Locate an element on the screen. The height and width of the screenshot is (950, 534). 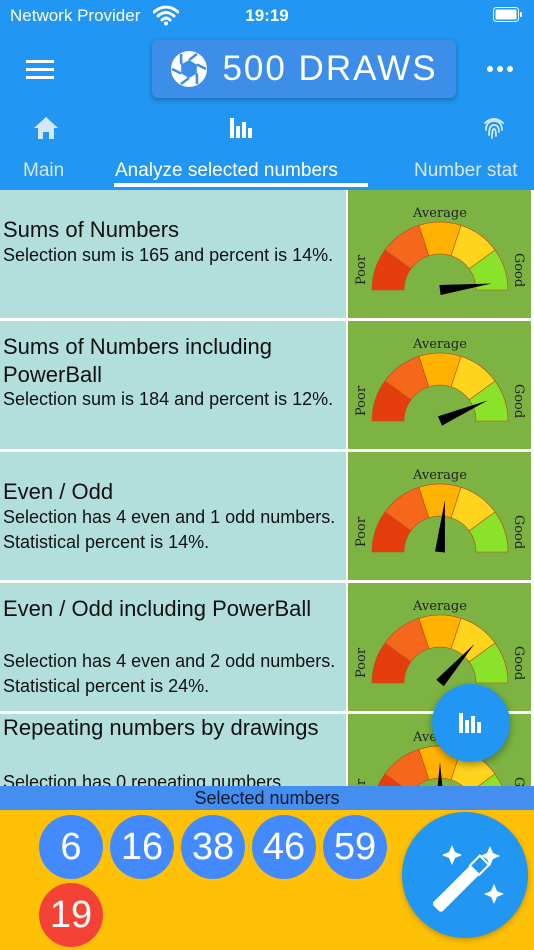
selected-ball: 46 is located at coordinates (284, 847).